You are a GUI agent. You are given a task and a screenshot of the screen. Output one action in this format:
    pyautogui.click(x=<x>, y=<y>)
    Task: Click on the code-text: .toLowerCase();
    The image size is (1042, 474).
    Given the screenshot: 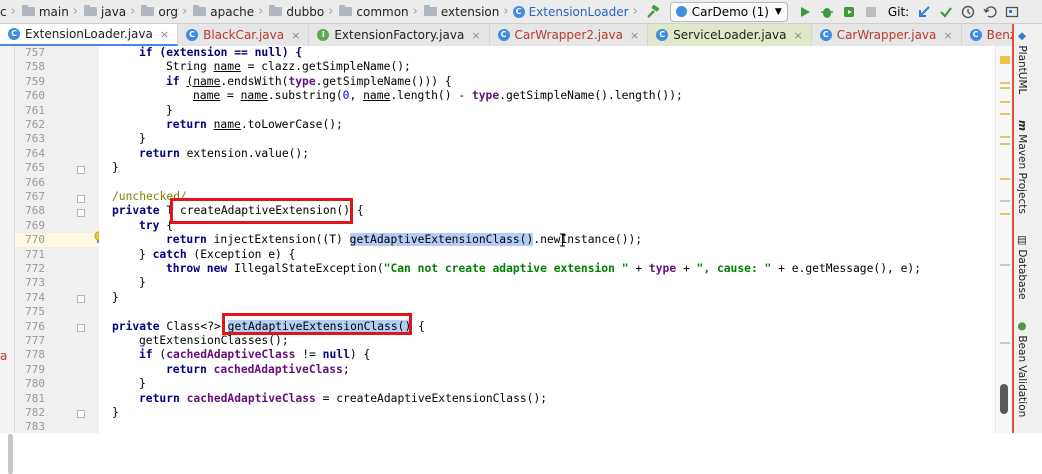 What is the action you would take?
    pyautogui.click(x=291, y=124)
    